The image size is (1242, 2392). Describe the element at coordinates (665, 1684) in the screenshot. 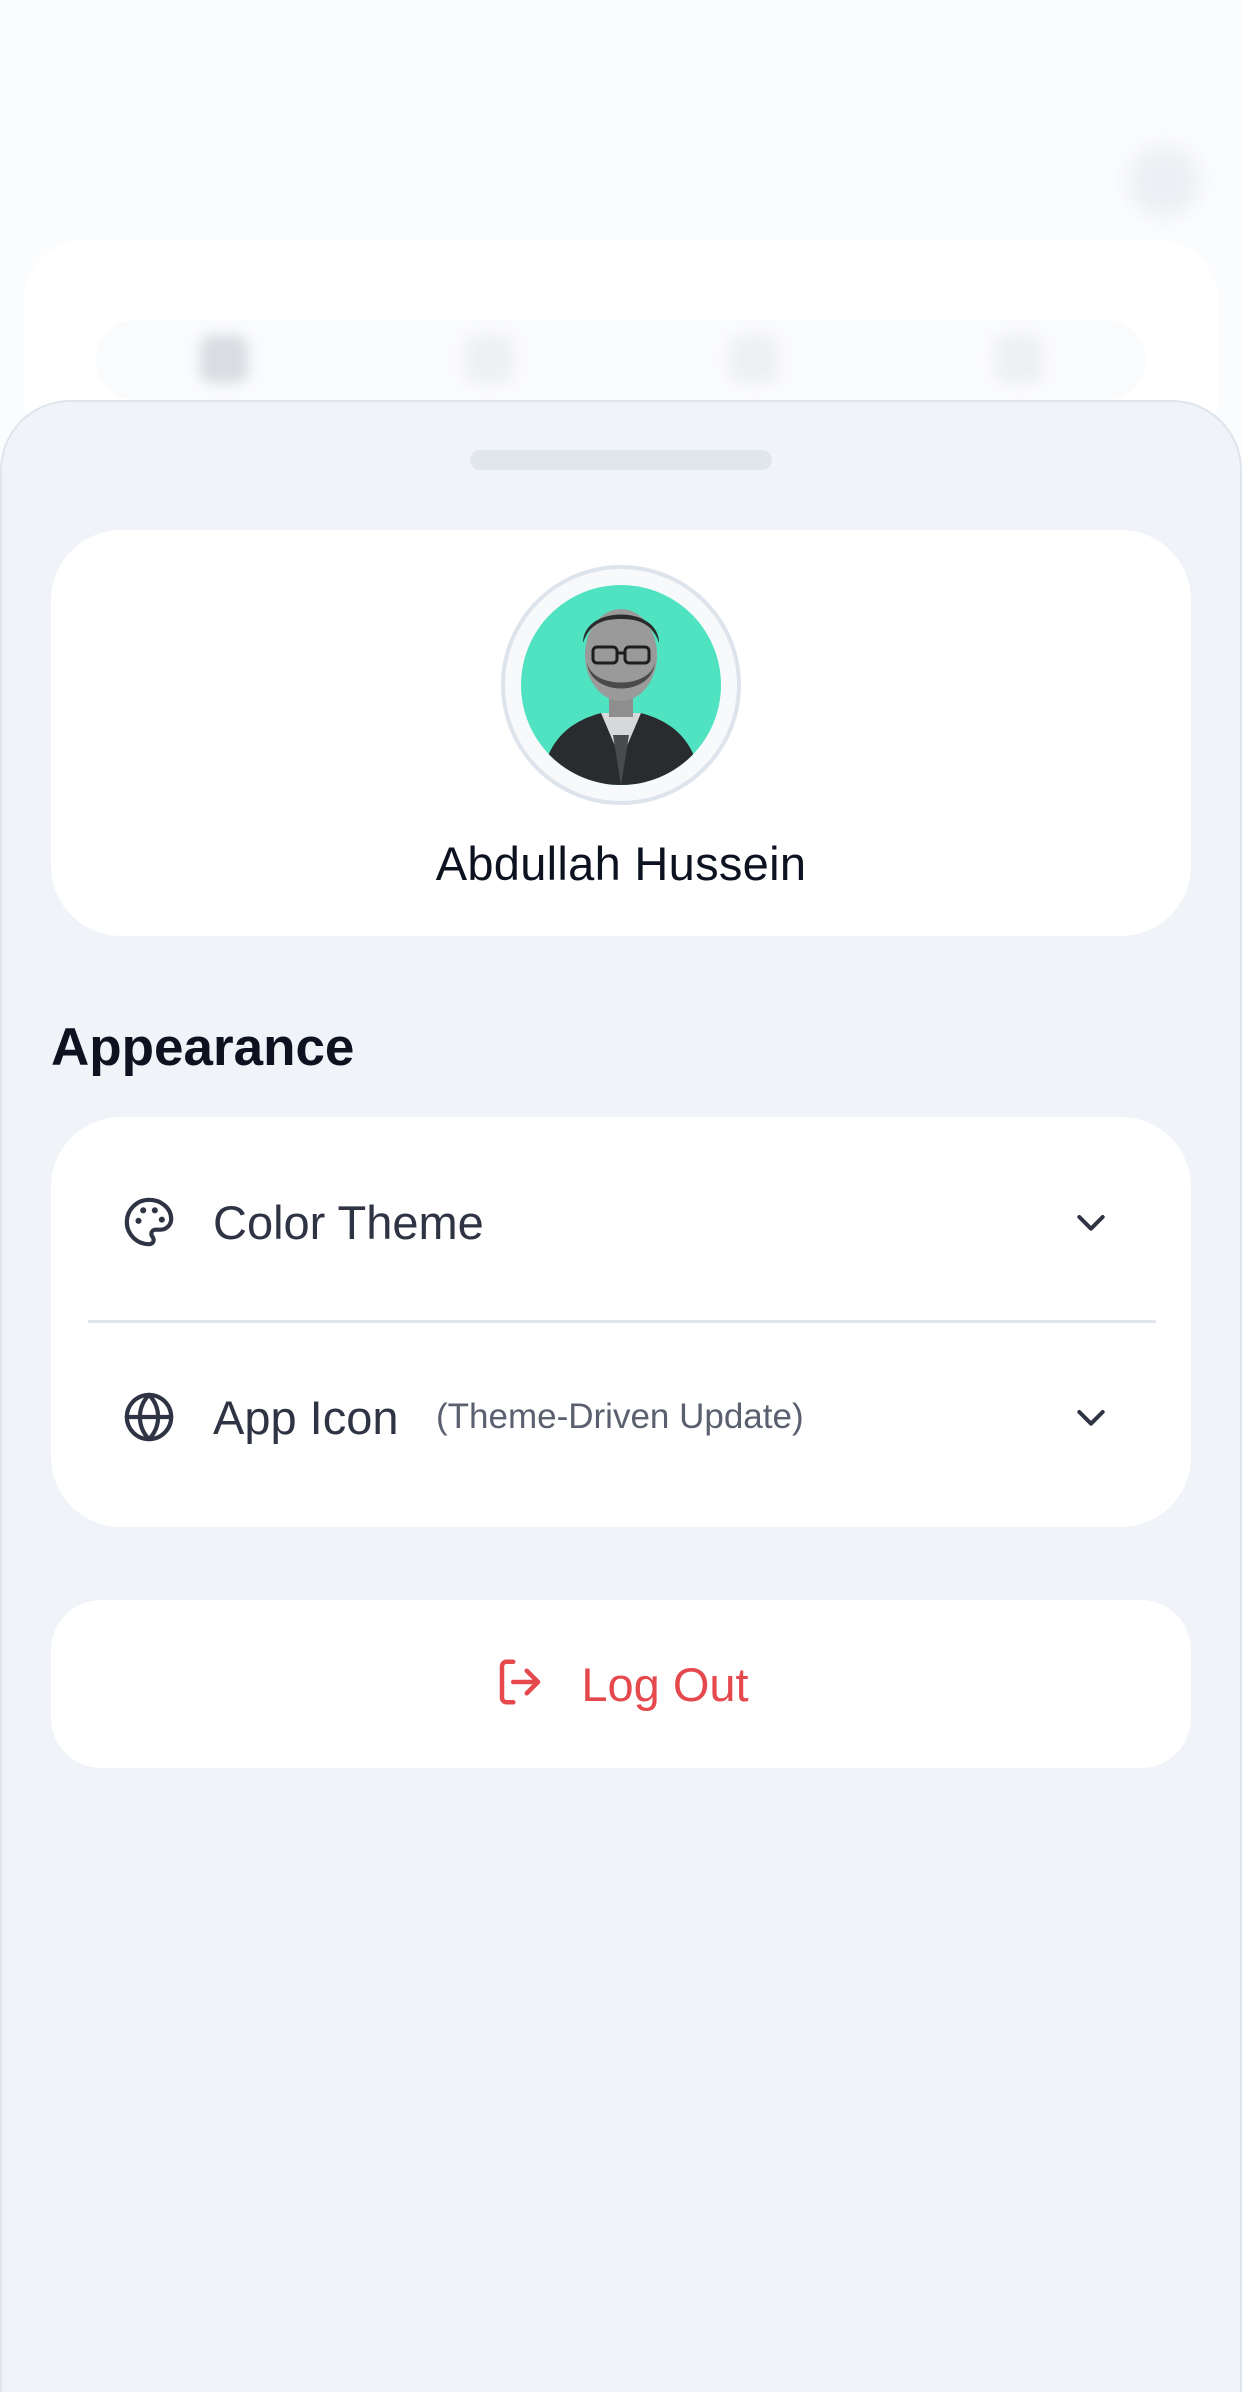

I see `logout-label: Log Out` at that location.